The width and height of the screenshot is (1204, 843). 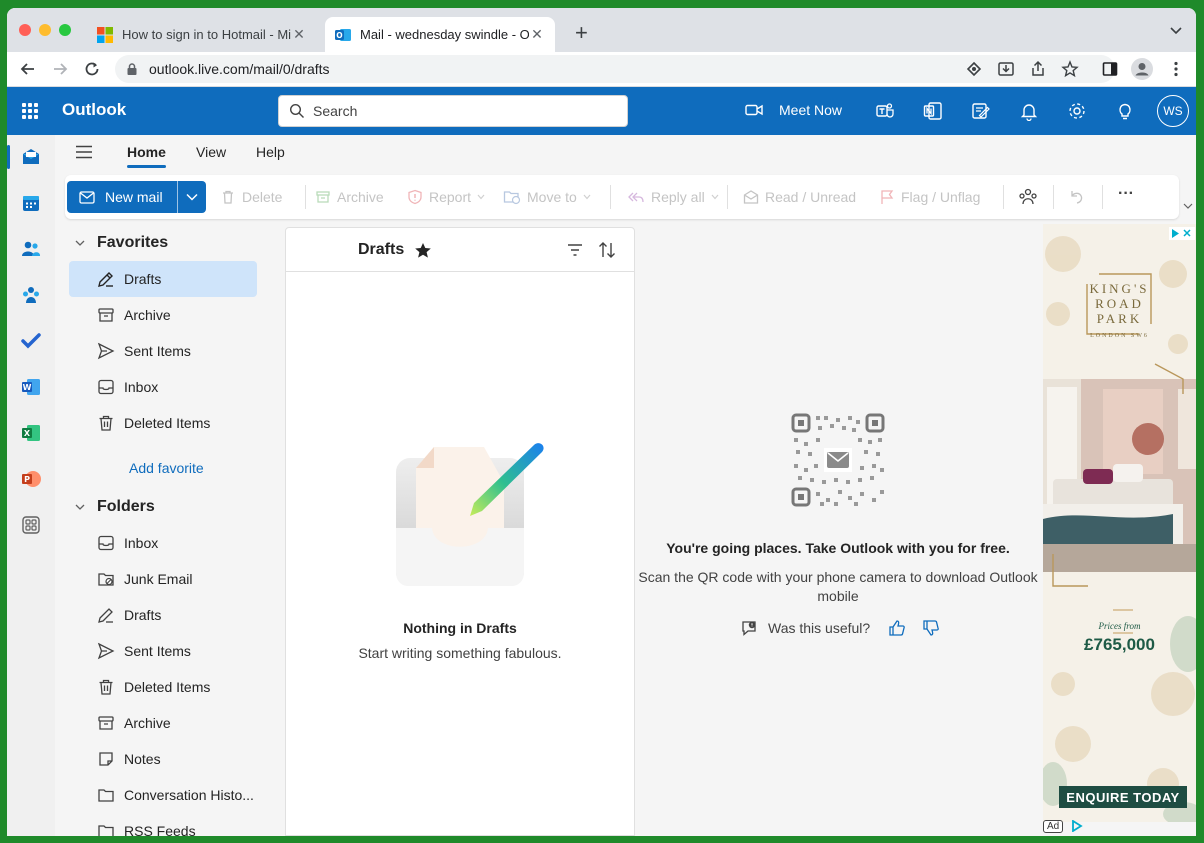 I want to click on archive-label: Archive, so click(x=360, y=197).